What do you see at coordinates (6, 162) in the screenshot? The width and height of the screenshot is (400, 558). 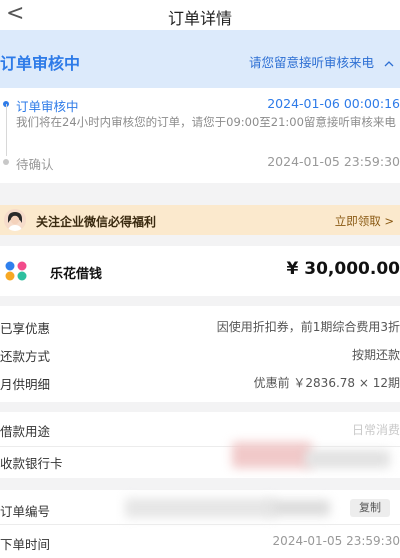 I see `timeline-dot` at bounding box center [6, 162].